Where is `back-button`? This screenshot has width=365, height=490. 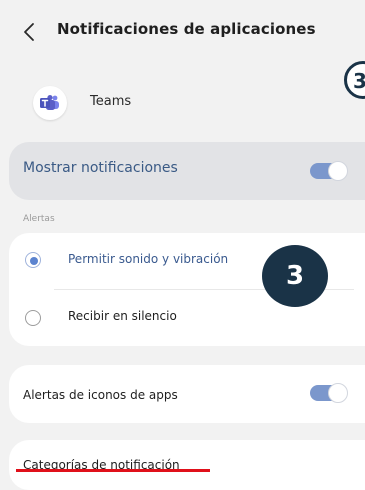 back-button is located at coordinates (30, 32).